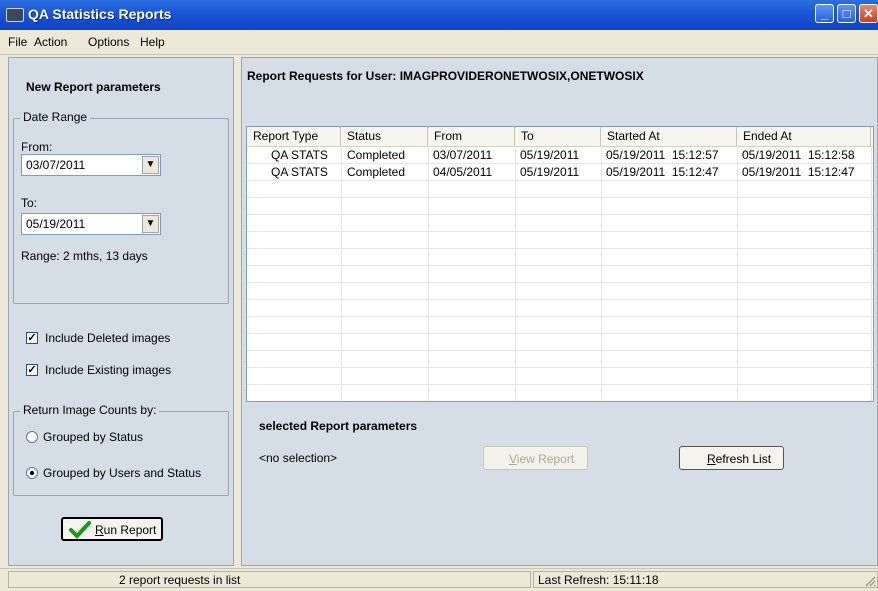  I want to click on include-deleted-checkbox: ✓, so click(32, 338).